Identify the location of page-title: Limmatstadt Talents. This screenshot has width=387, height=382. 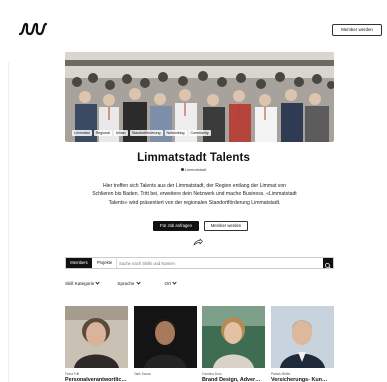
(193, 158).